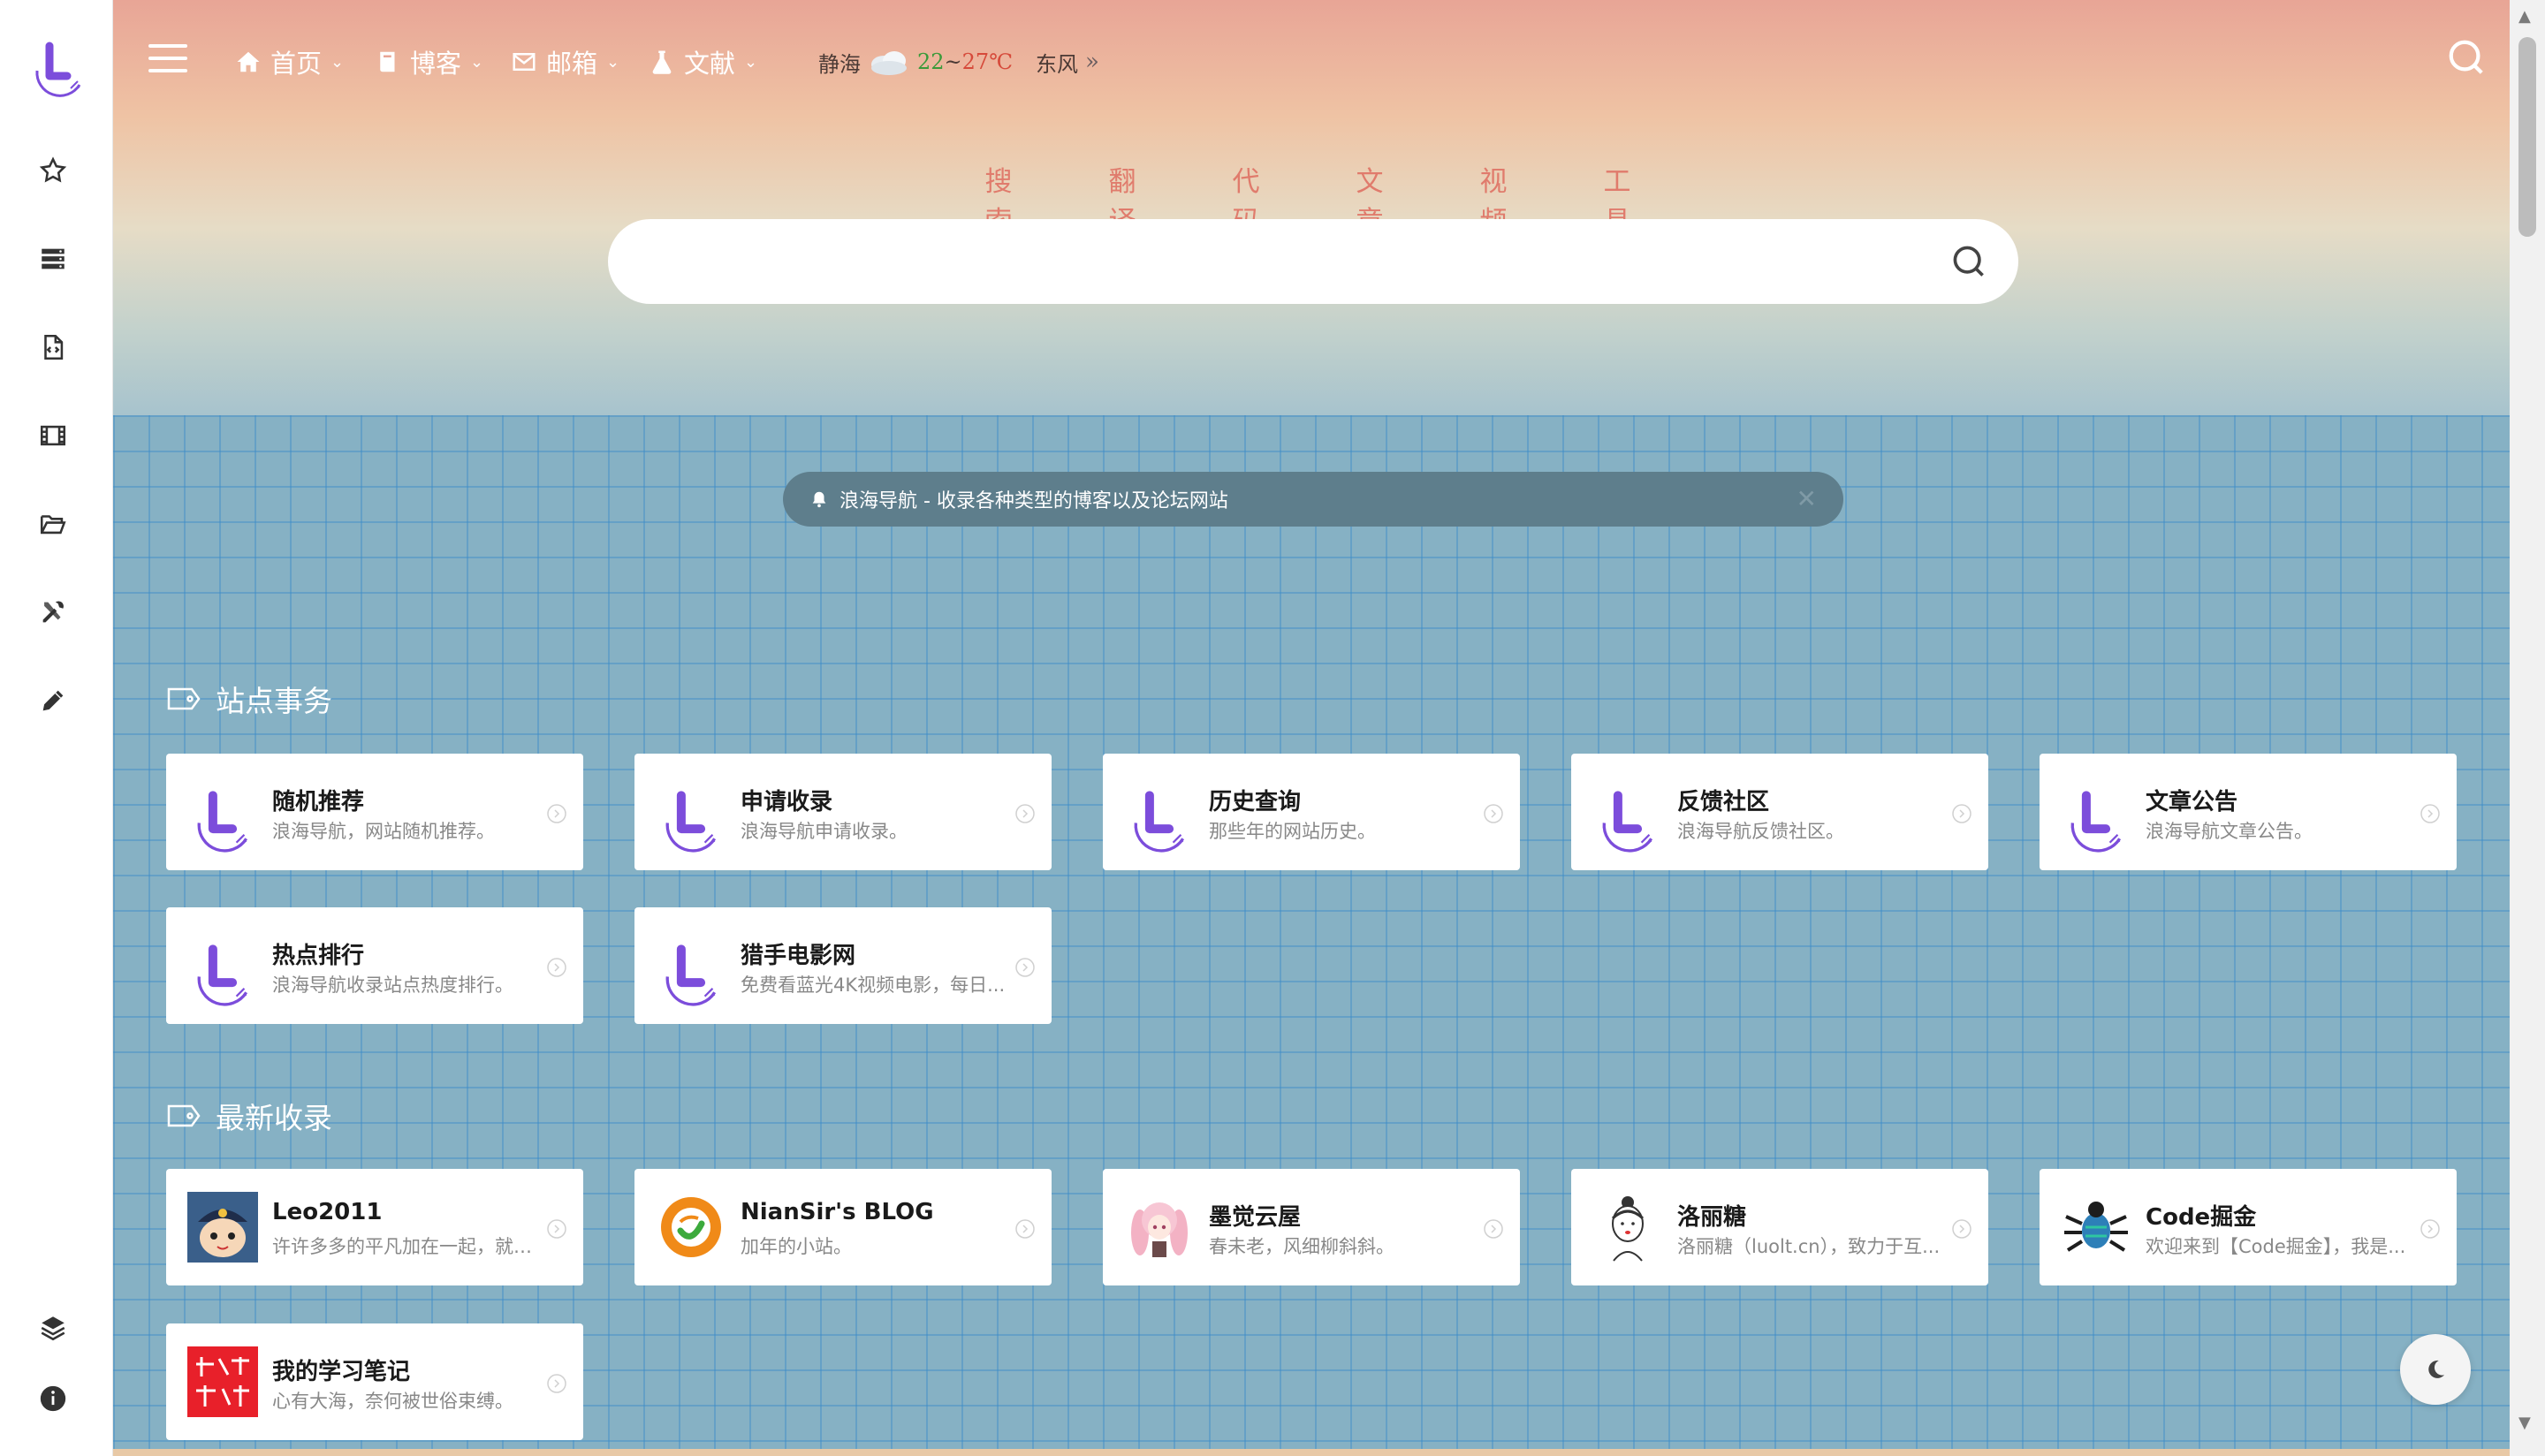 The image size is (2545, 1456). Describe the element at coordinates (1255, 1217) in the screenshot. I see `card-title: 墨觉云屋` at that location.